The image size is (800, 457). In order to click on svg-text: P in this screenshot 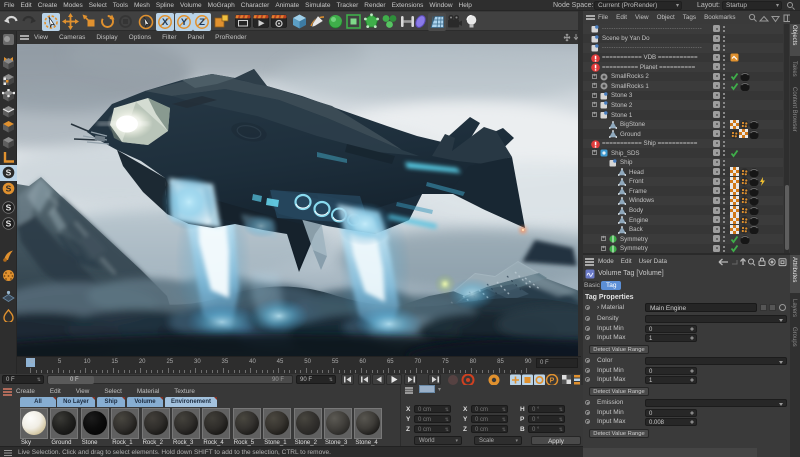, I will do `click(552, 381)`.